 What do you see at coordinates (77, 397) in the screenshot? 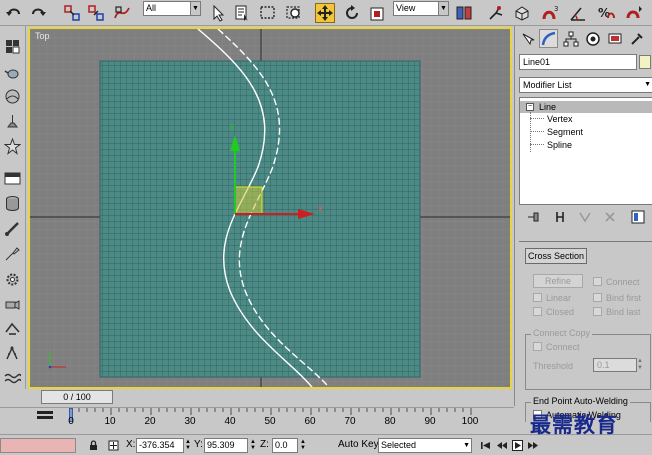
I see `time-slider: 0 / 100` at bounding box center [77, 397].